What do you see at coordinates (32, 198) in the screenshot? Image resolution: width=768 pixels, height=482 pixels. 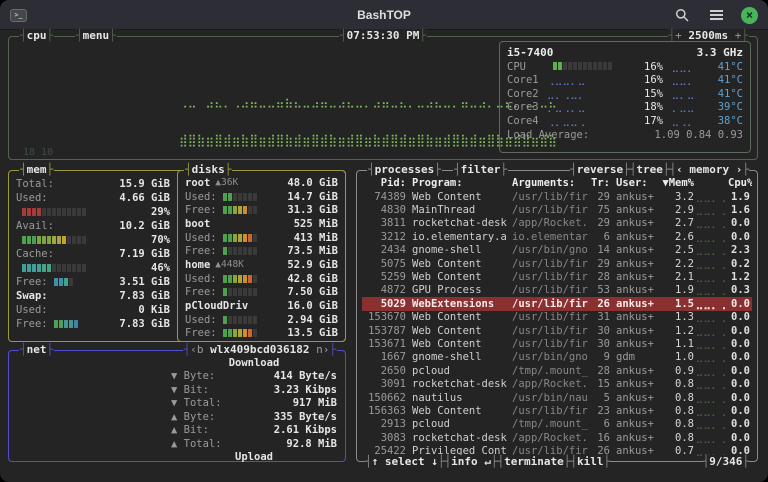 I see `stat-label: Used:` at bounding box center [32, 198].